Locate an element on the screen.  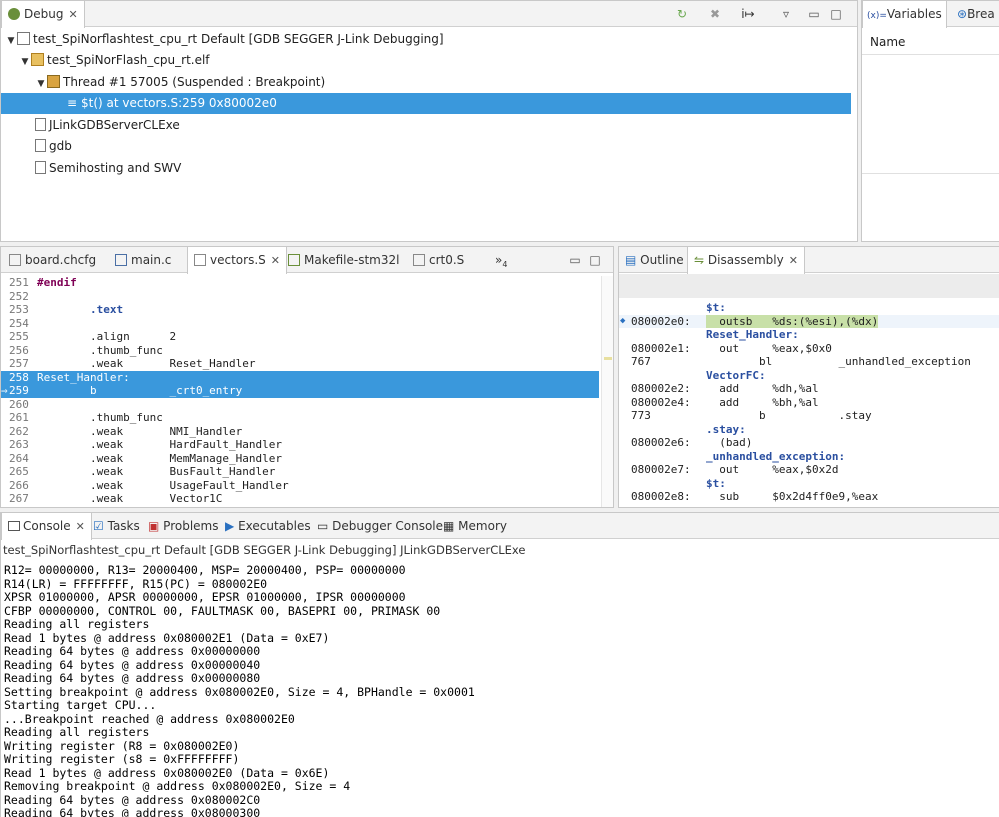
console-line: Reading 64 bytes @ address 0x08000300 is located at coordinates (132, 811).